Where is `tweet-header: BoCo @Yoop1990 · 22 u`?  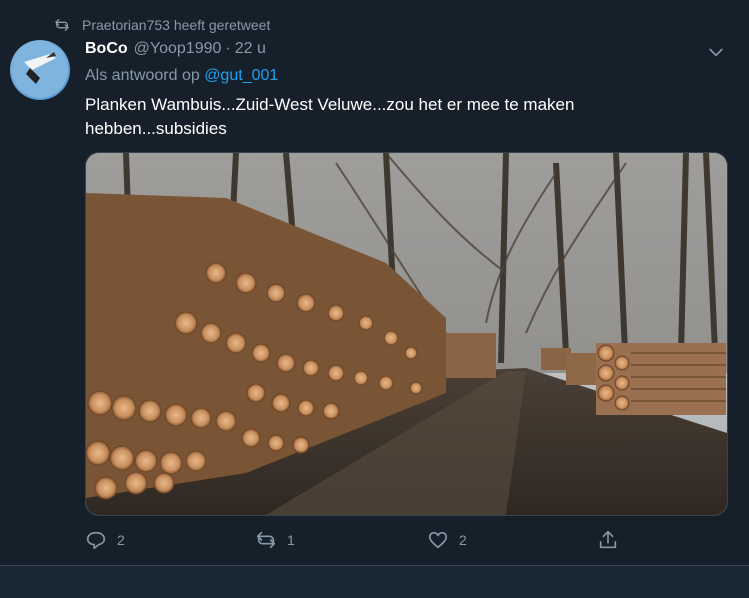 tweet-header: BoCo @Yoop1990 · 22 u is located at coordinates (175, 49).